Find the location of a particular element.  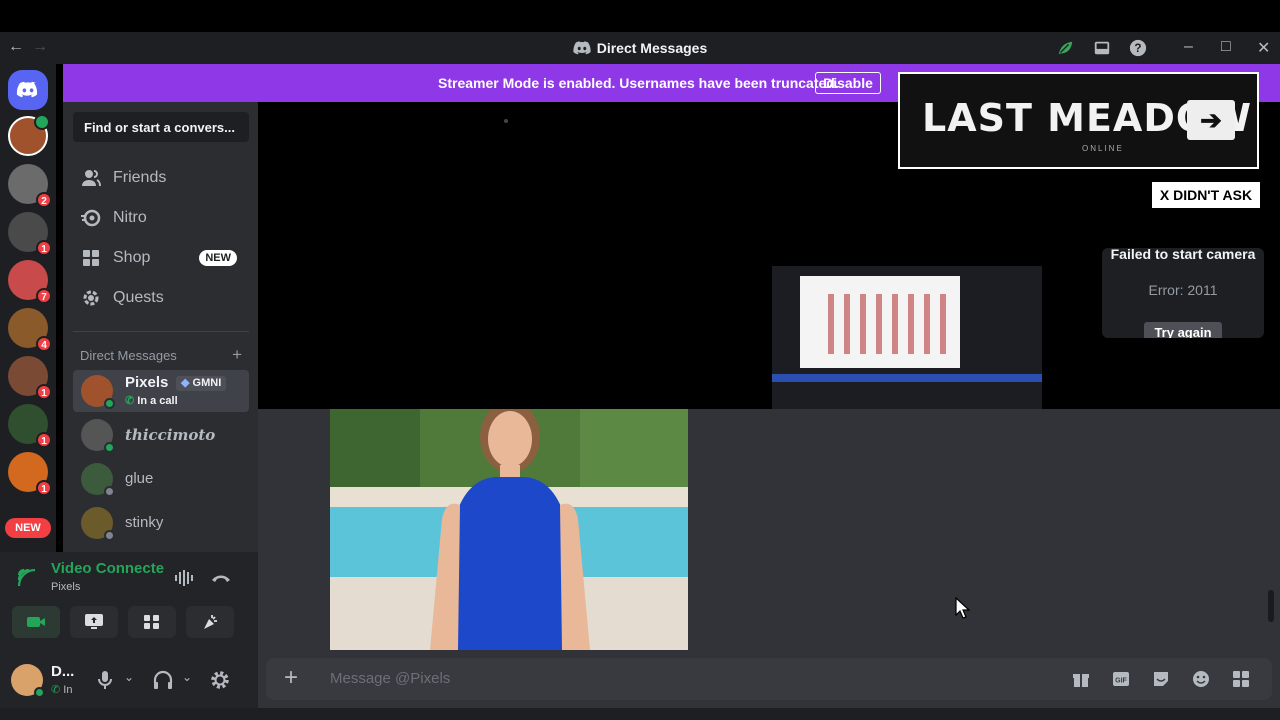

gif-icon: GIF is located at coordinates (1121, 679).